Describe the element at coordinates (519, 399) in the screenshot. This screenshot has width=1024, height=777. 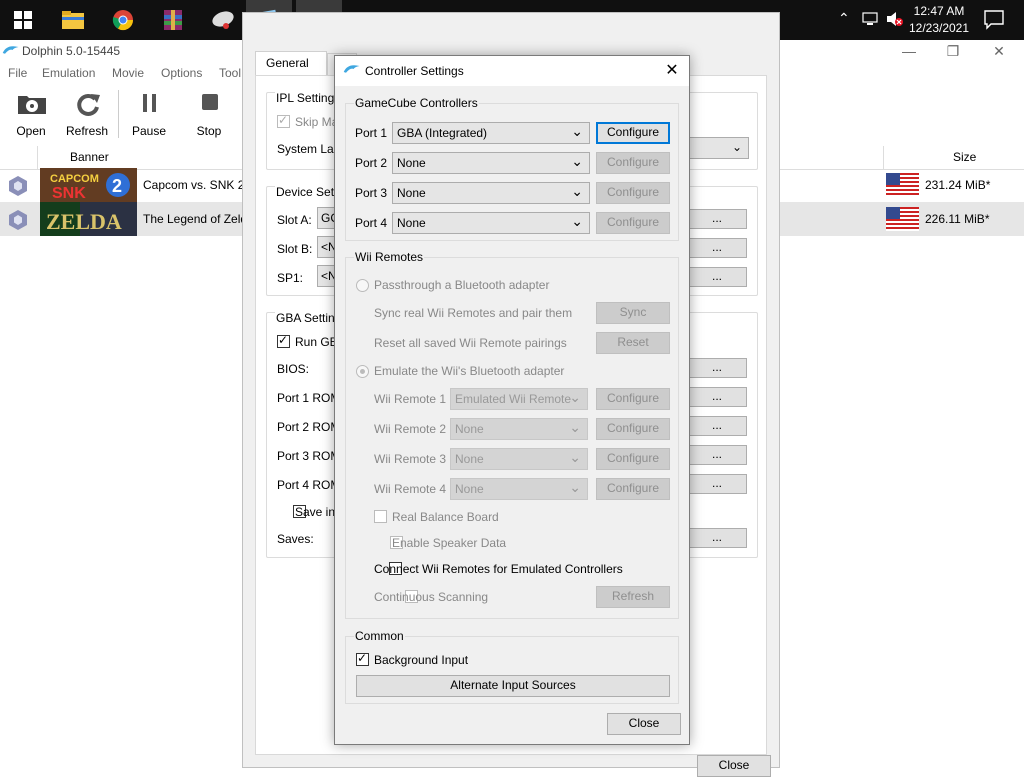
I see `wii-remote1-select: Emulated Wii Remote` at that location.